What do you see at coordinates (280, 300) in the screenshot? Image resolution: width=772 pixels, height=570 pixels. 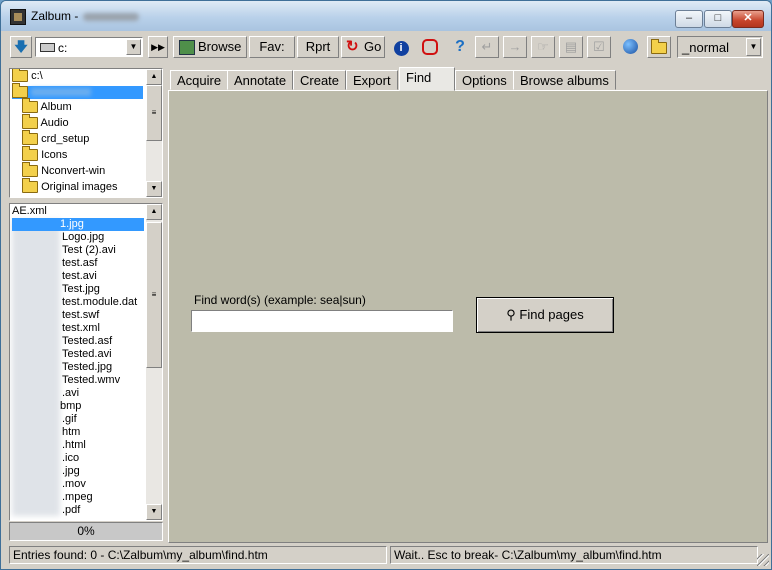 I see `find-label: Find word(s) (example: sea|sun)` at bounding box center [280, 300].